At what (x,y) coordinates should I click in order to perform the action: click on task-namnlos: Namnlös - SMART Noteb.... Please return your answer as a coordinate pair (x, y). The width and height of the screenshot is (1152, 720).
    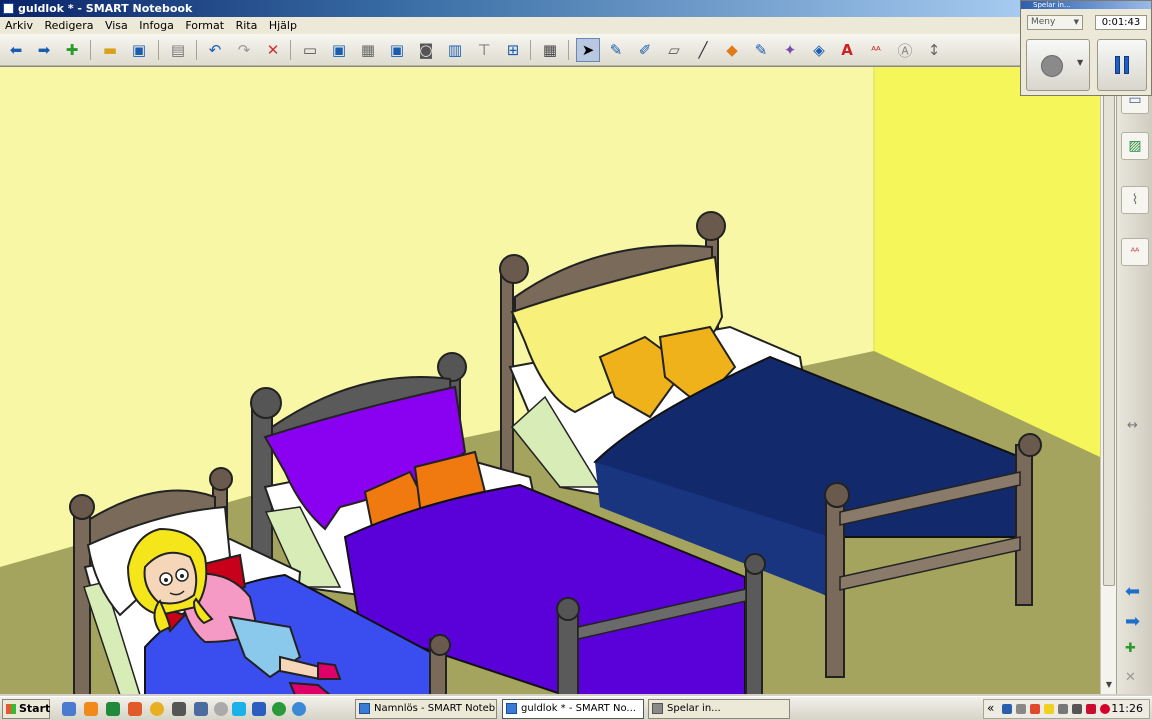
    Looking at the image, I should click on (426, 709).